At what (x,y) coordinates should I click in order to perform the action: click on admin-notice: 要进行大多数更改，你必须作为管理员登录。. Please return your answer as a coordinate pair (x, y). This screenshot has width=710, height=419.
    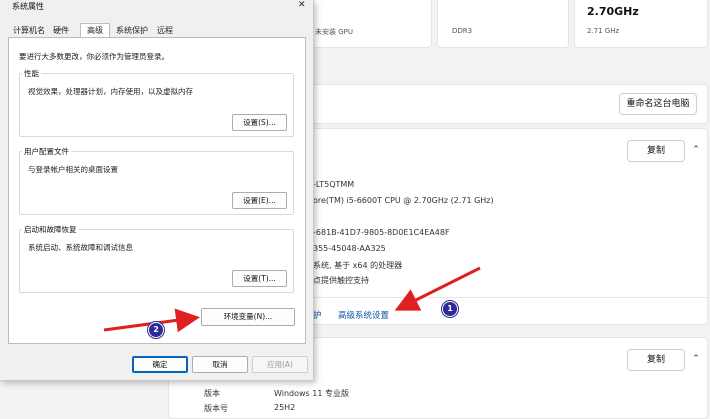
    Looking at the image, I should click on (94, 56).